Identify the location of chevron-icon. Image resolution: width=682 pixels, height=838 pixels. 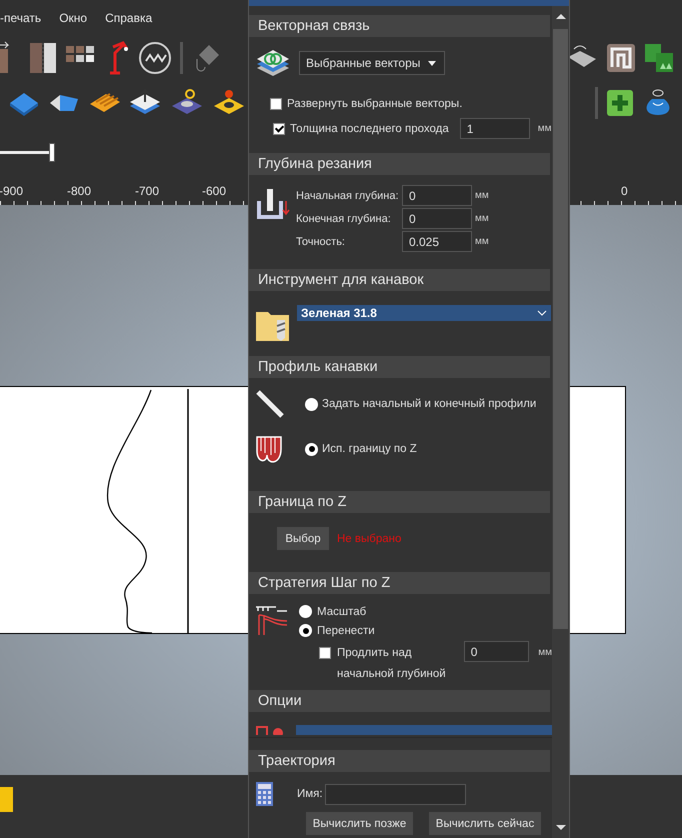
(542, 313).